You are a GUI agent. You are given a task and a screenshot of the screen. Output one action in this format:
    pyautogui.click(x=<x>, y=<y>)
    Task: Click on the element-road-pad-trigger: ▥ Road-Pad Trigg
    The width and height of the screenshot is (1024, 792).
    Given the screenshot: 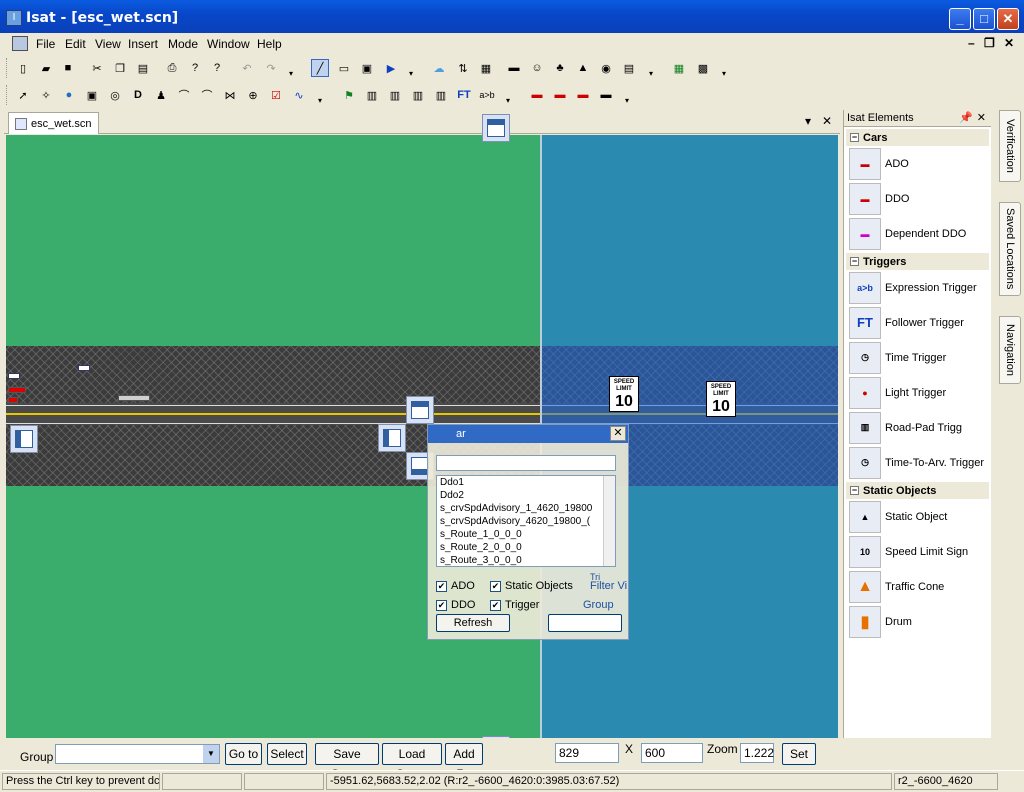 What is the action you would take?
    pyautogui.click(x=917, y=427)
    